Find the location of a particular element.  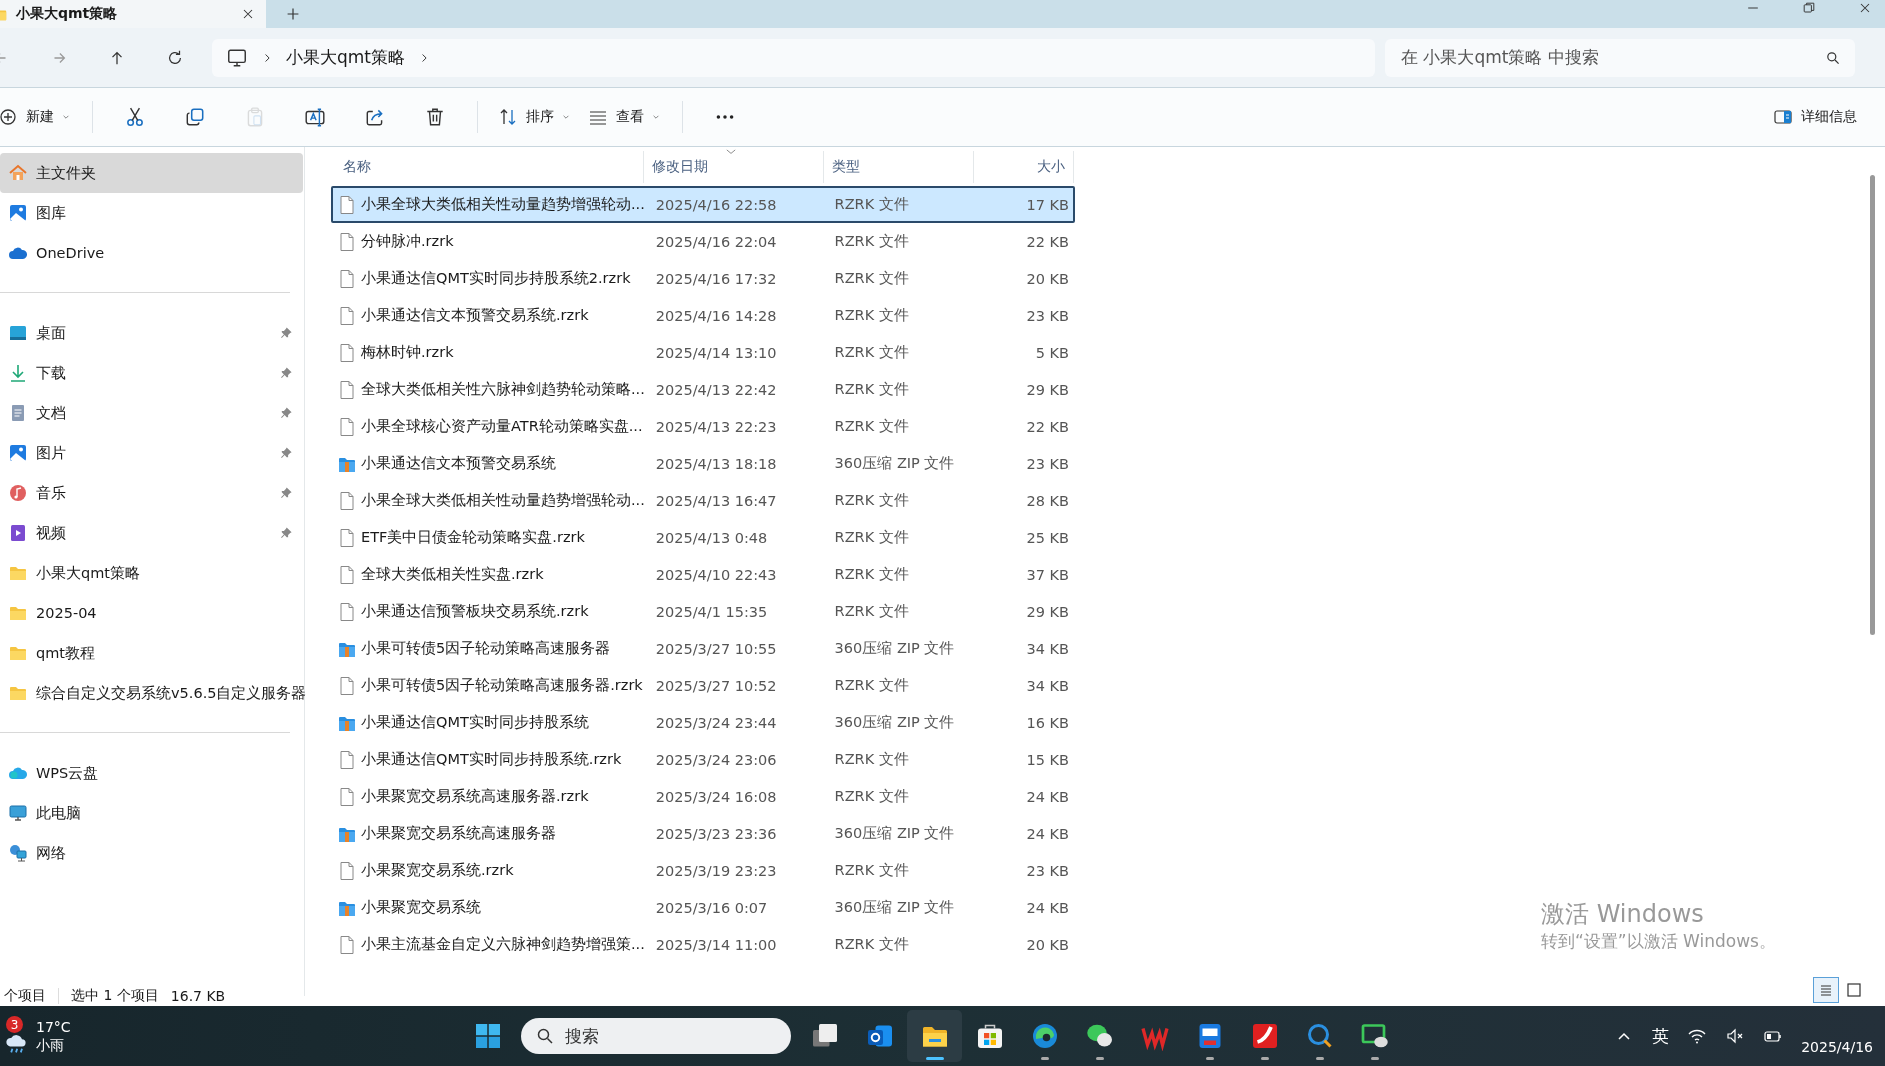

file-name: 小果通达信预警板块交易系统.rzrk is located at coordinates (475, 611).